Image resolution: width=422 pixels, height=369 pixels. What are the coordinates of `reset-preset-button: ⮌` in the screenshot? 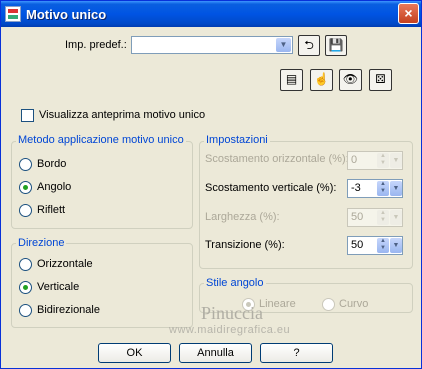 It's located at (309, 45).